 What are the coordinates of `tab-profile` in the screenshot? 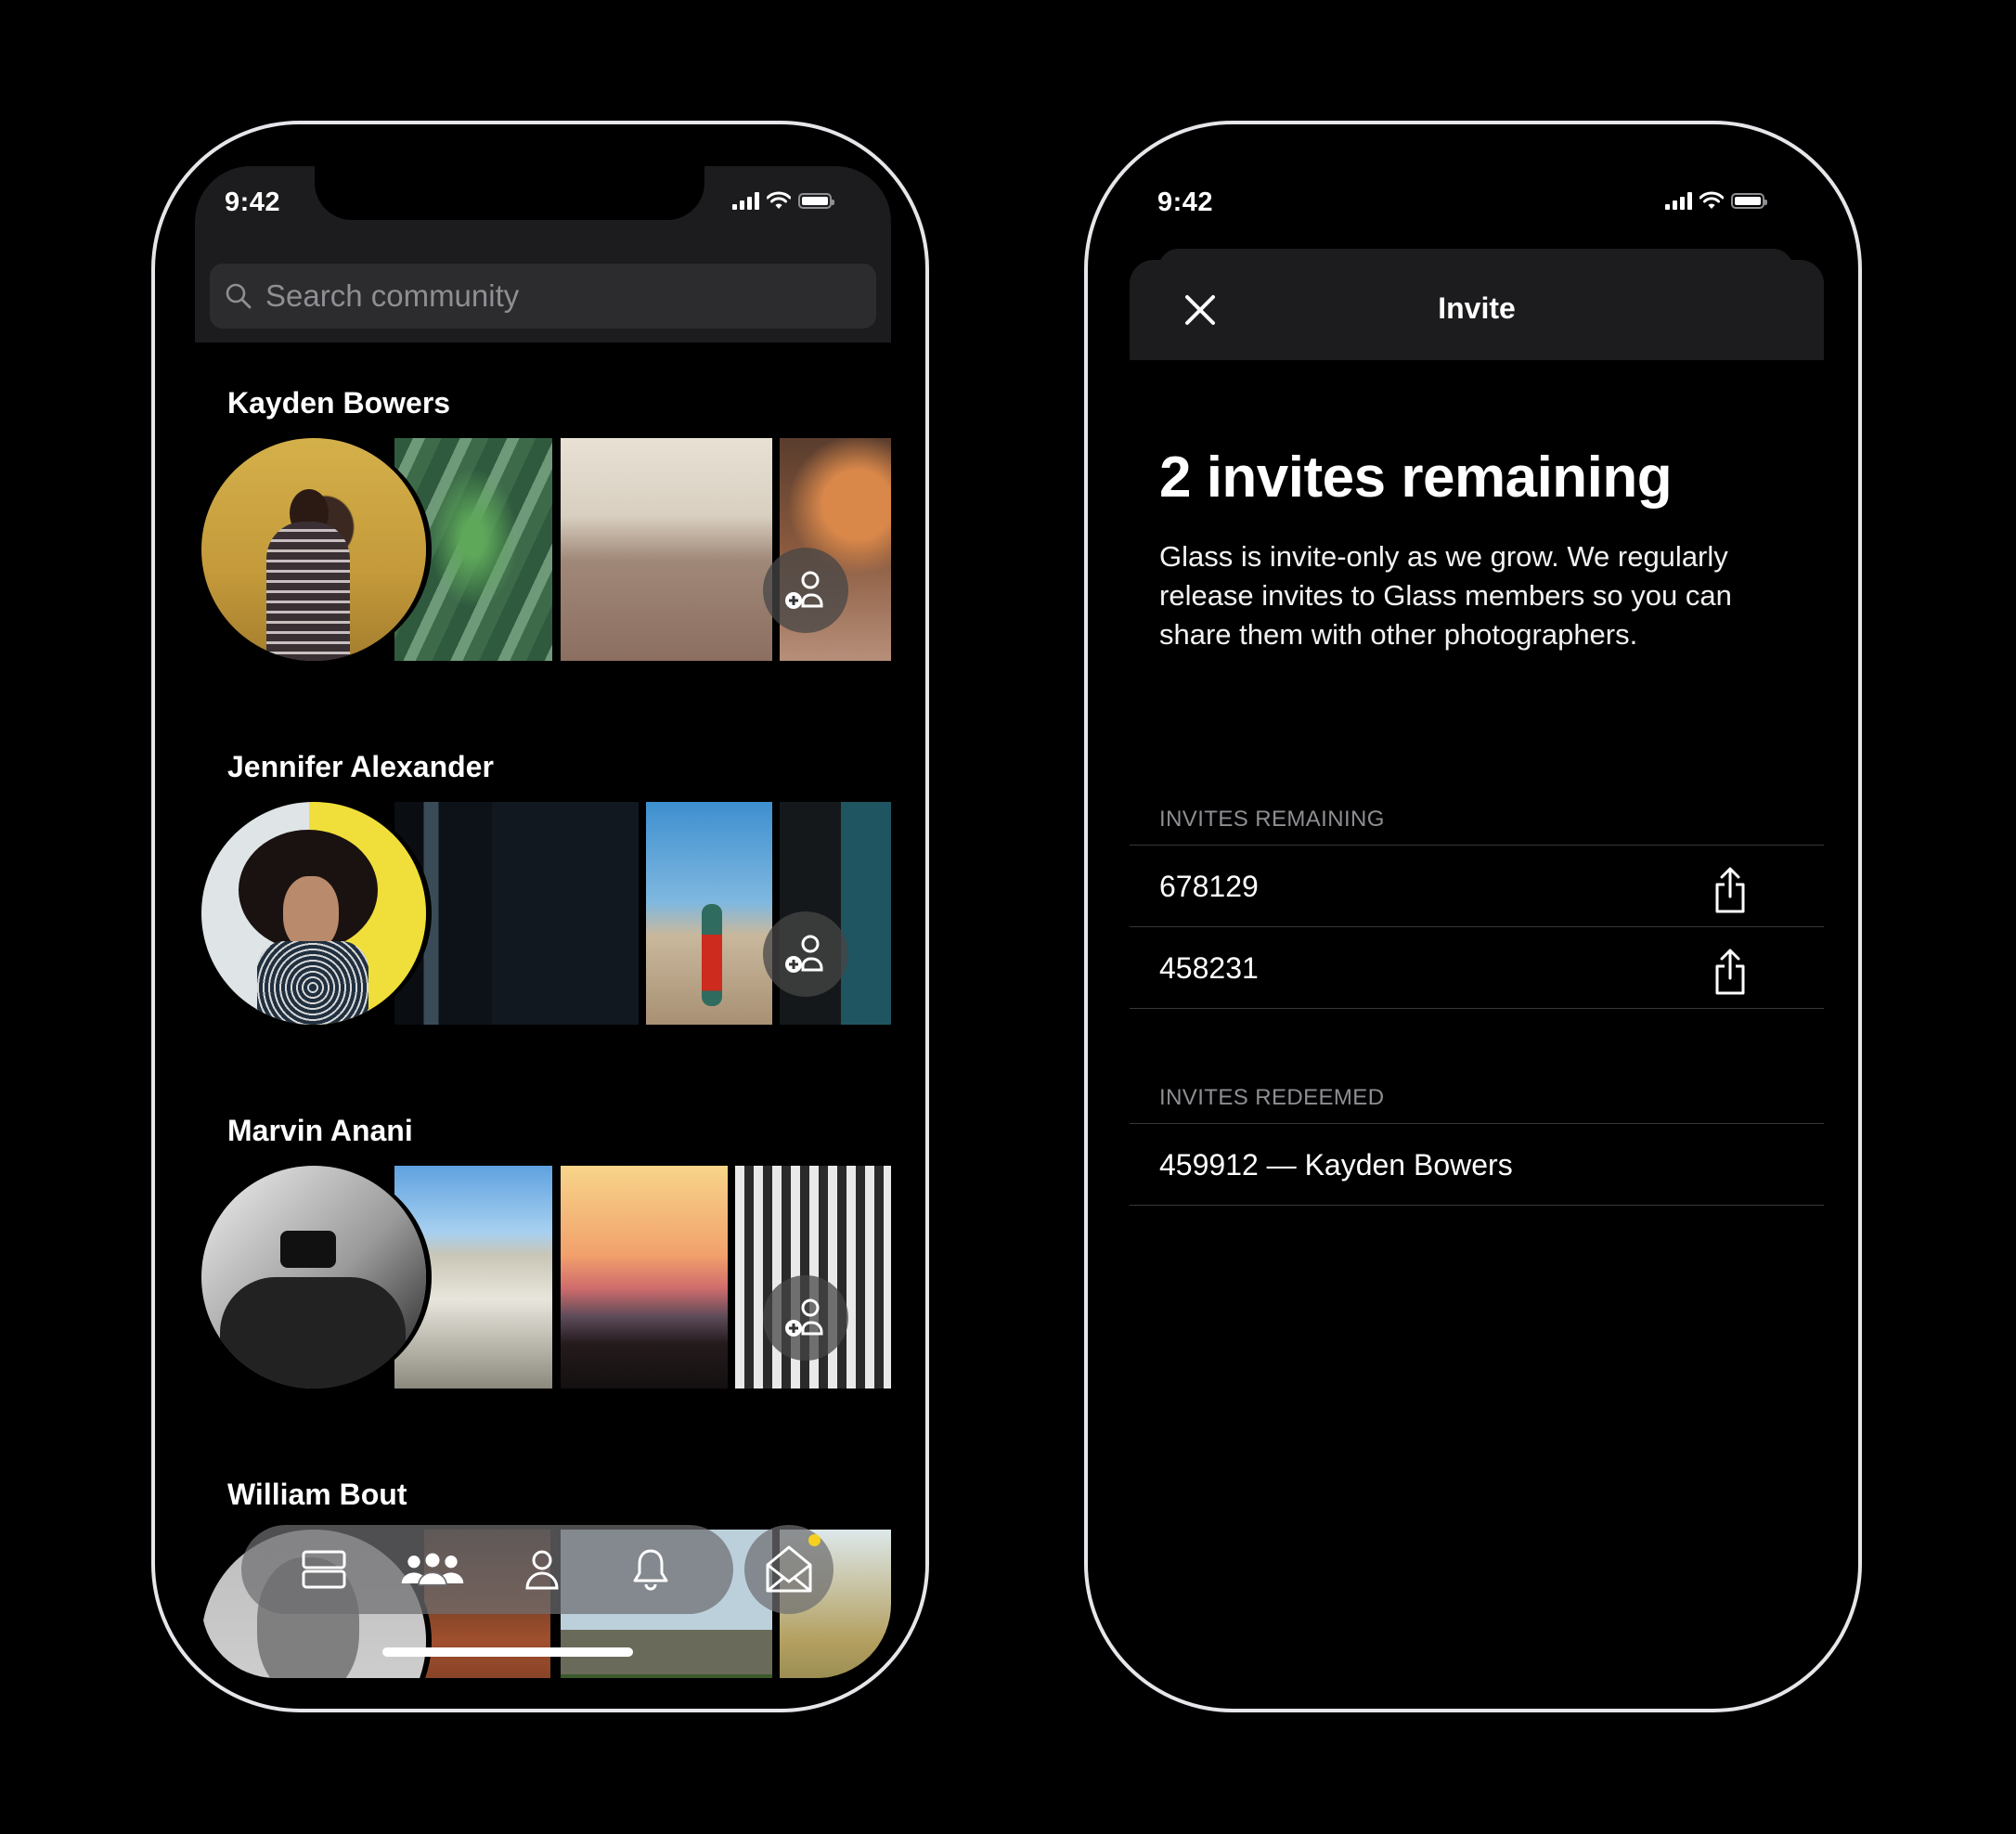 It's located at (542, 1569).